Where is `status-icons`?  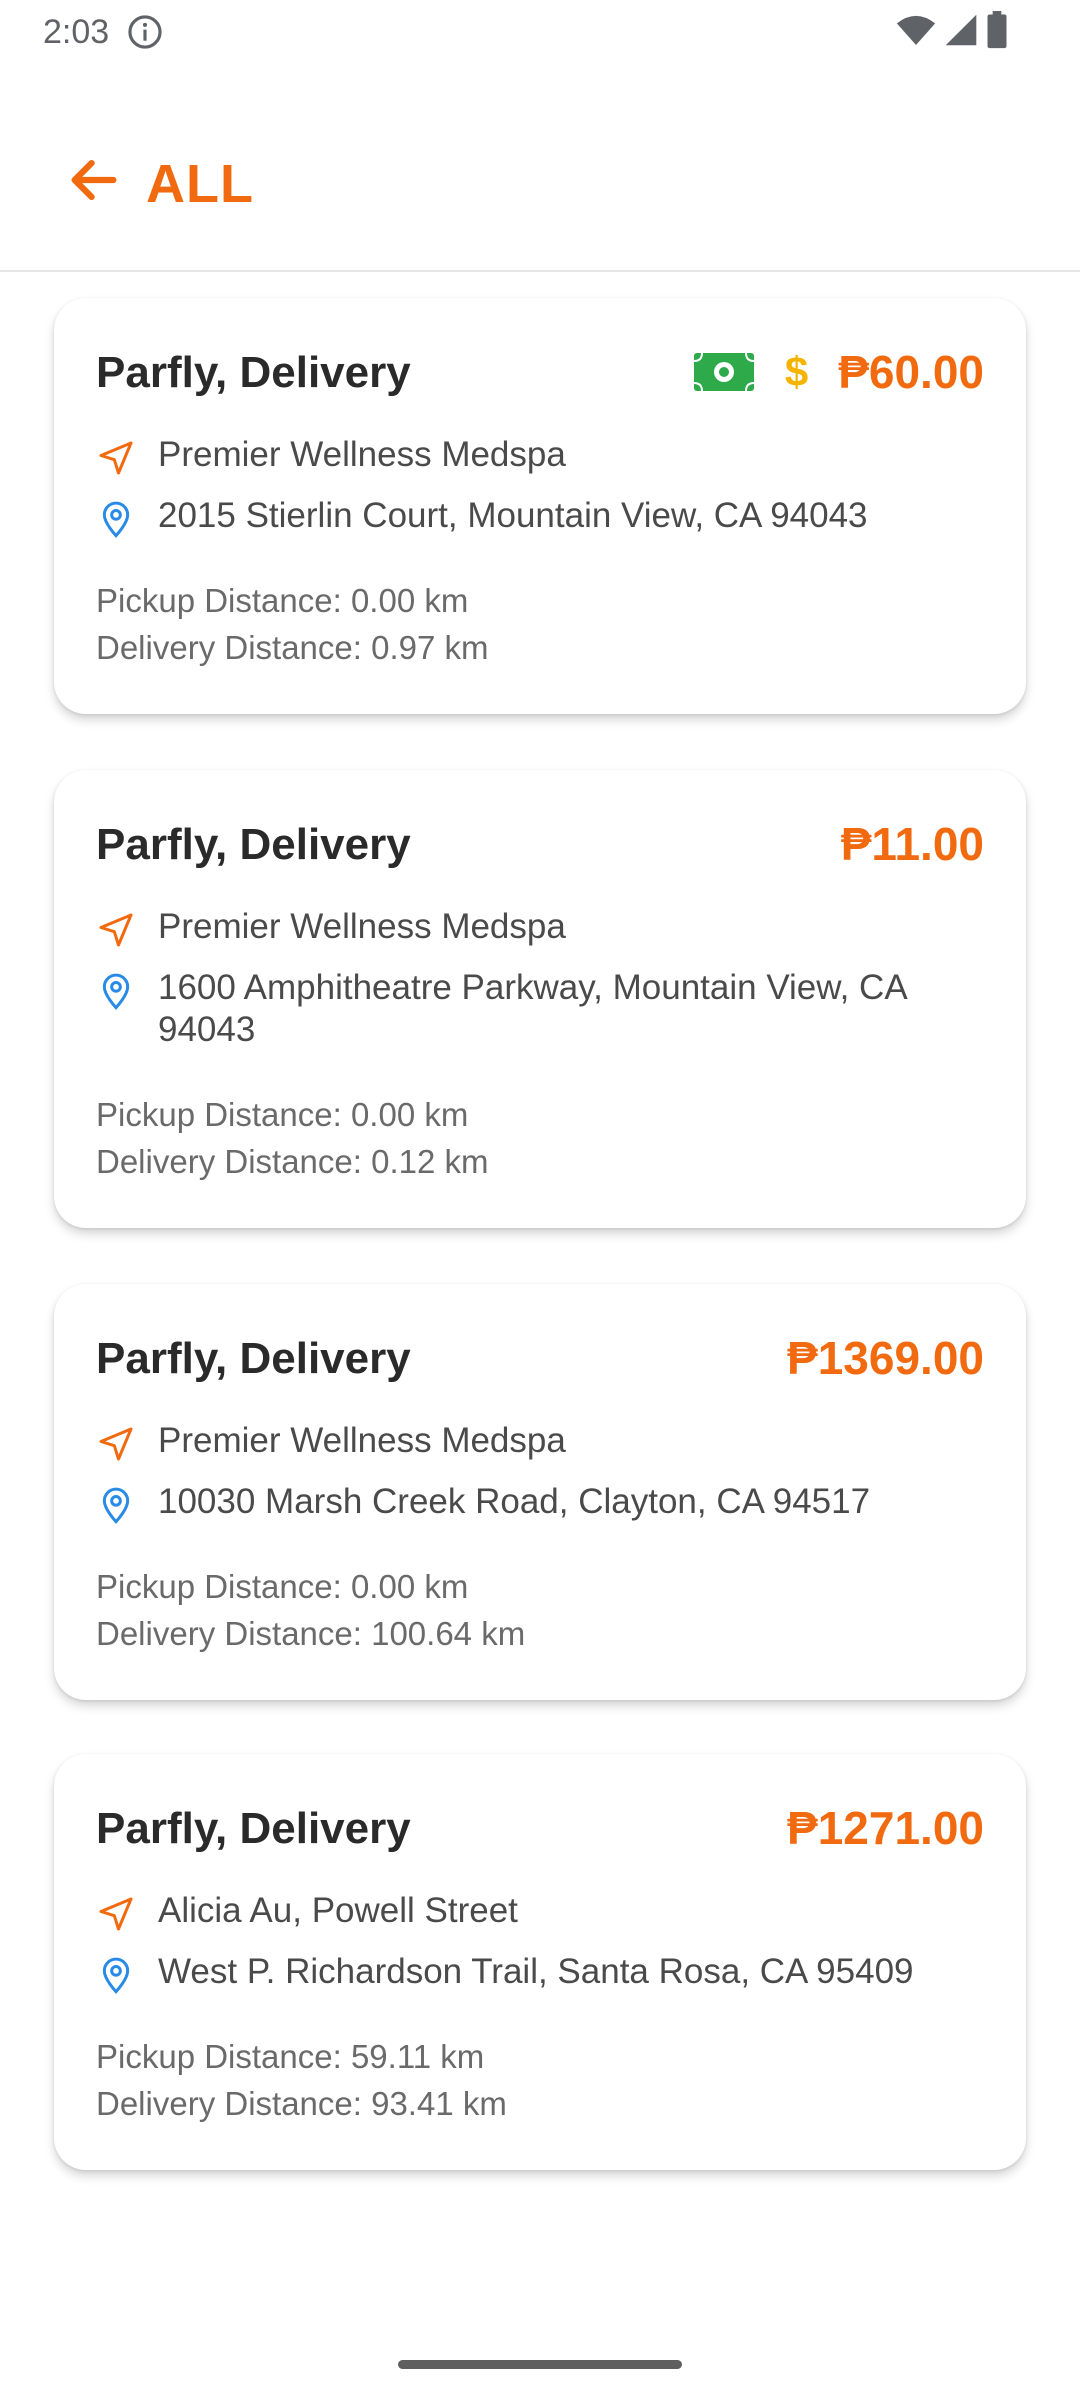 status-icons is located at coordinates (952, 32).